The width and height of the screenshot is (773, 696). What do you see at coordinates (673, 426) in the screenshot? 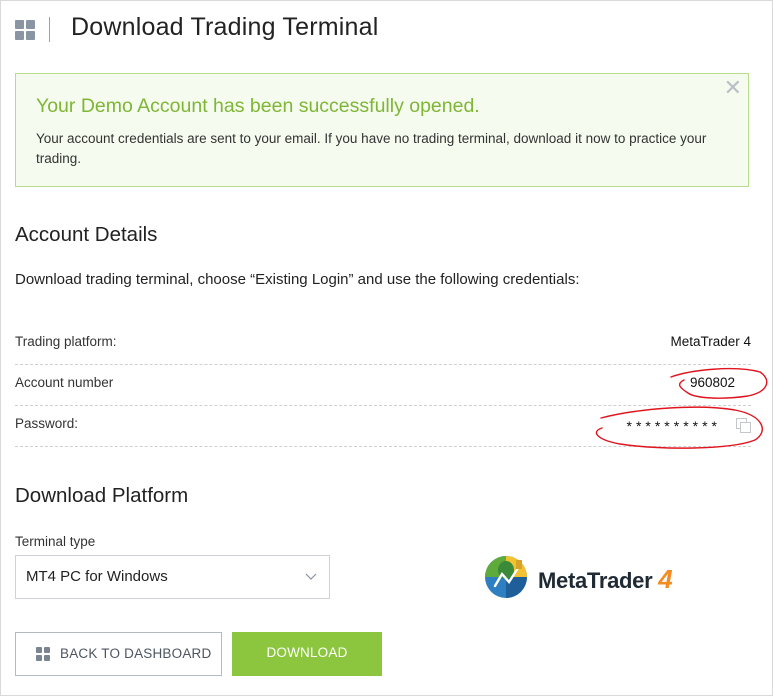
I see `password-value: **********` at bounding box center [673, 426].